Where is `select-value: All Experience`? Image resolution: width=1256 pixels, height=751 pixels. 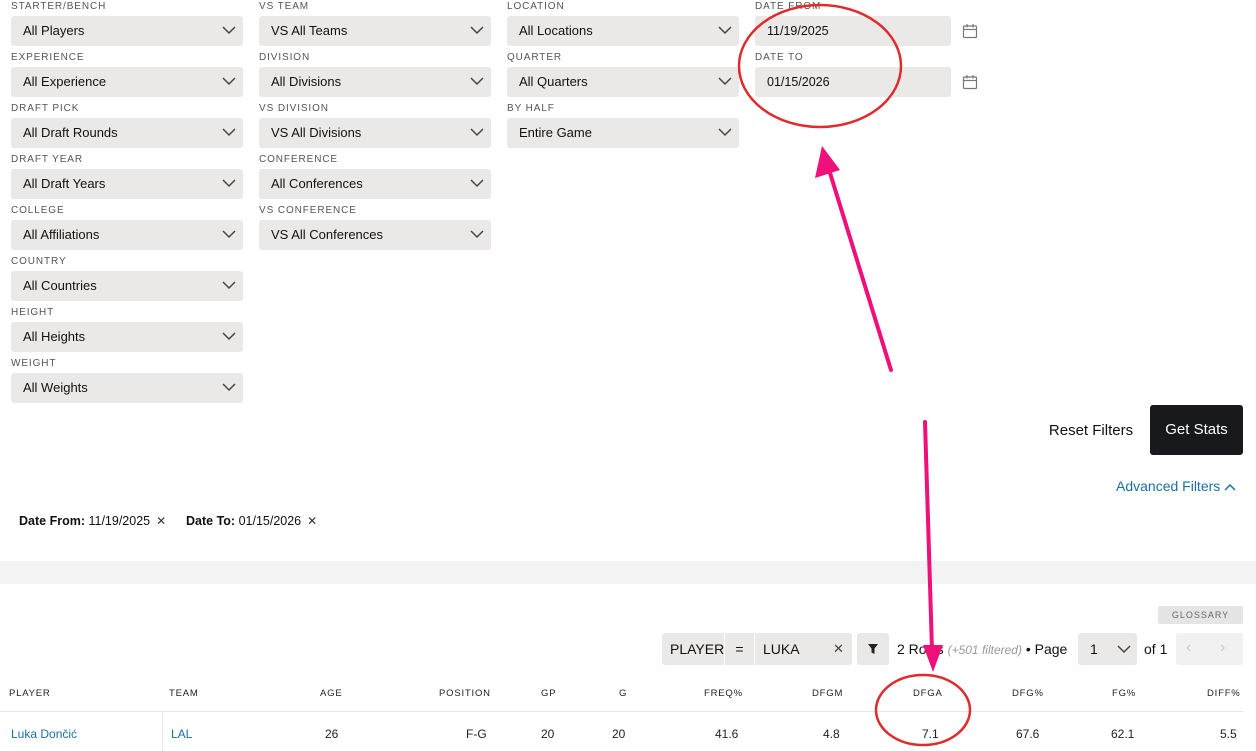
select-value: All Experience is located at coordinates (65, 81).